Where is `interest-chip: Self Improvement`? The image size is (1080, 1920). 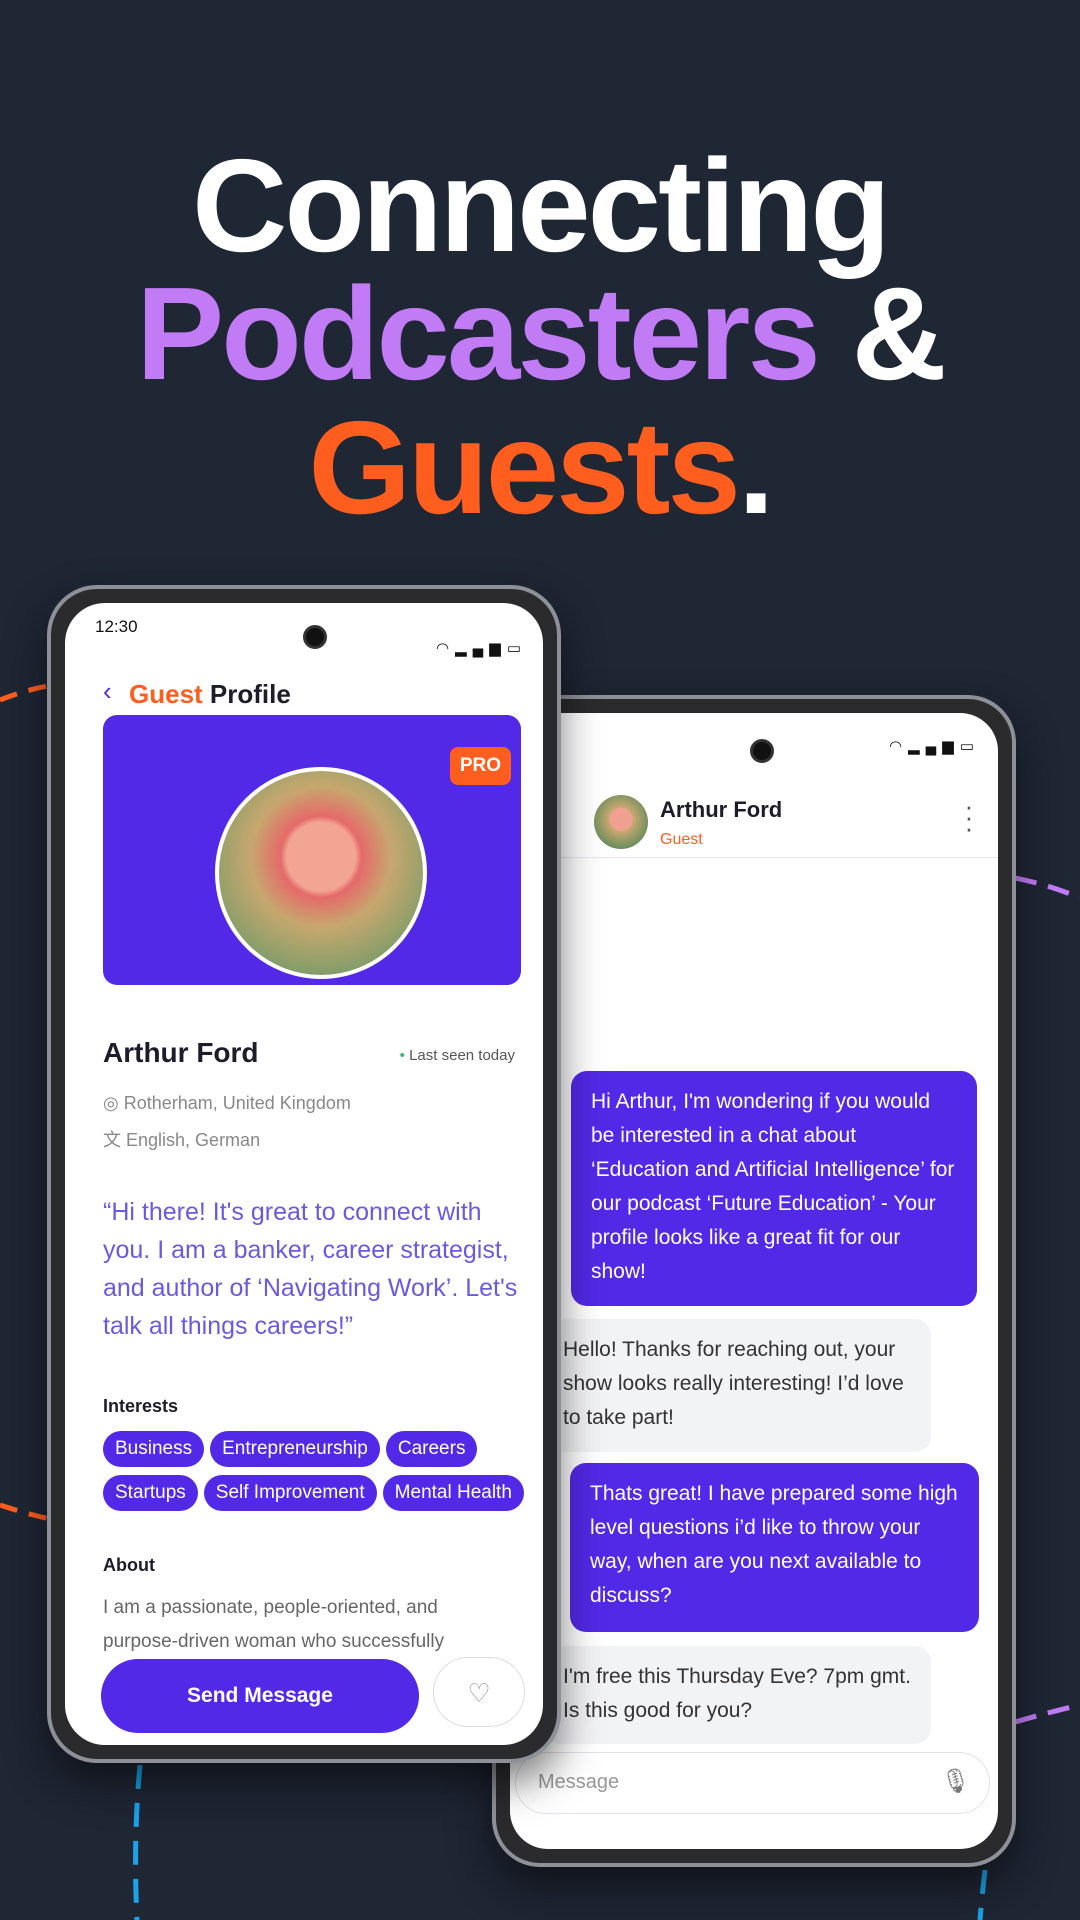 interest-chip: Self Improvement is located at coordinates (290, 1493).